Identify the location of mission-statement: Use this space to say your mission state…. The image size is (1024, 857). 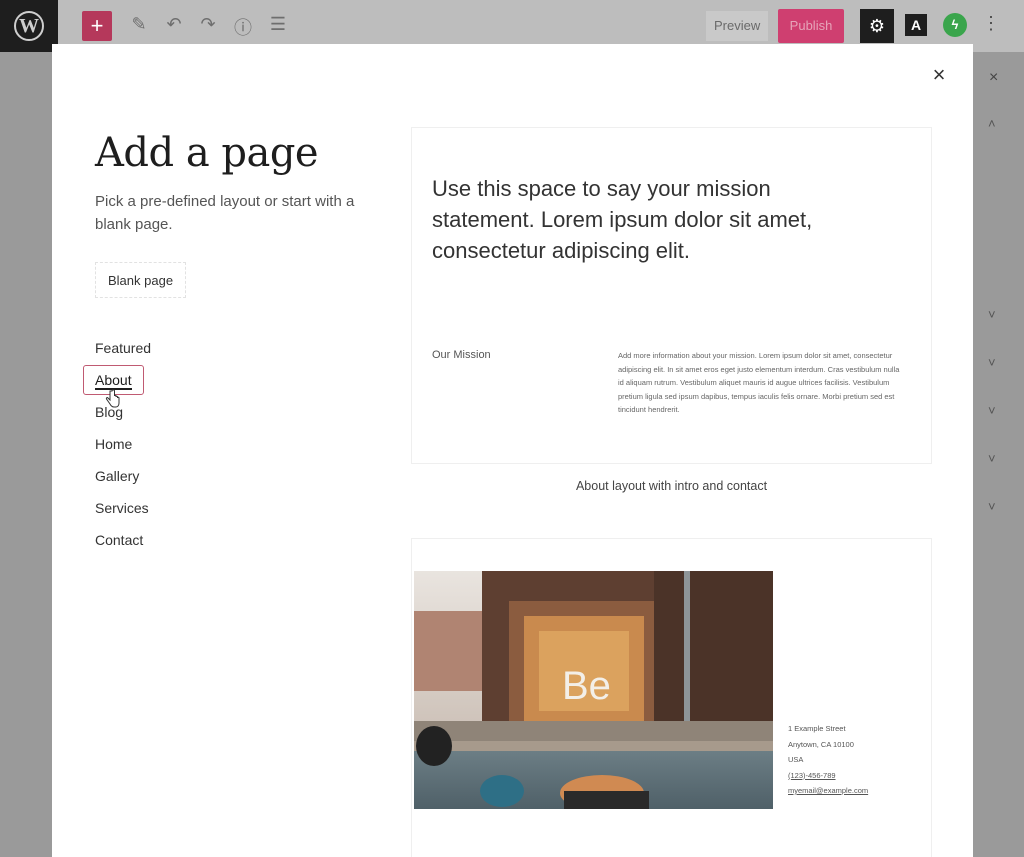
(622, 219).